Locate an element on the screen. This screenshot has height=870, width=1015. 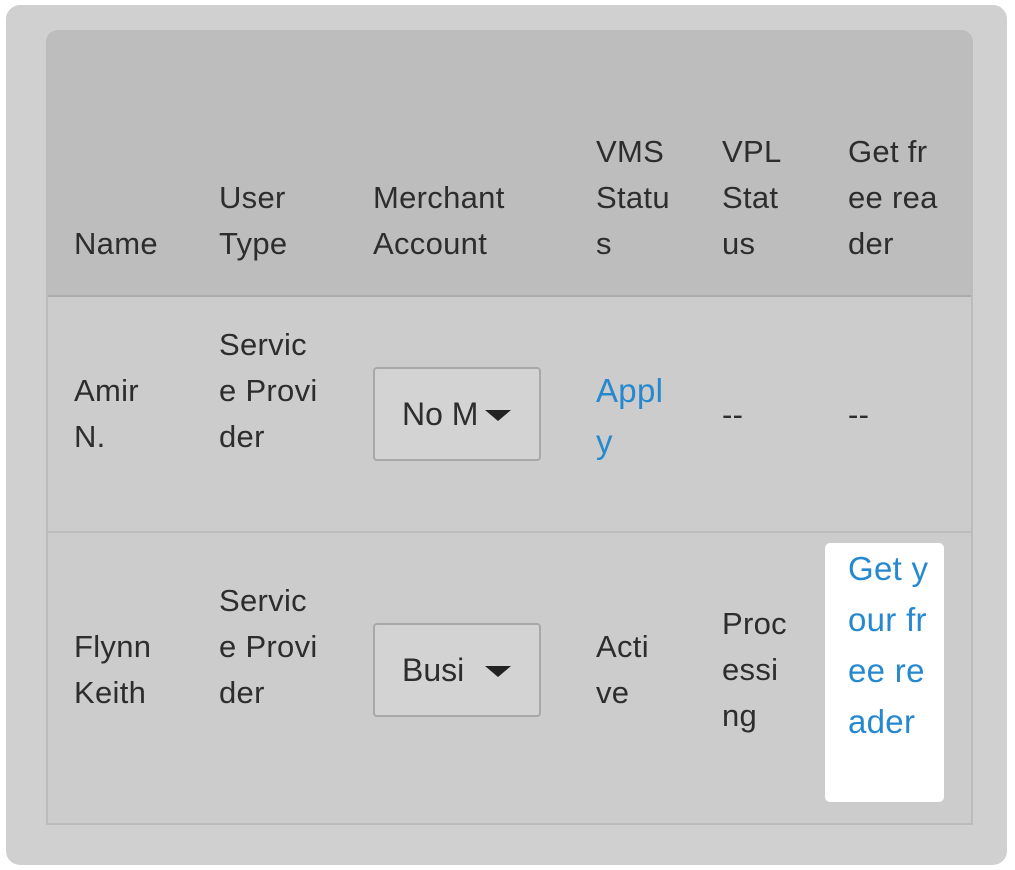
row-get-free-reader: -- is located at coordinates (859, 414).